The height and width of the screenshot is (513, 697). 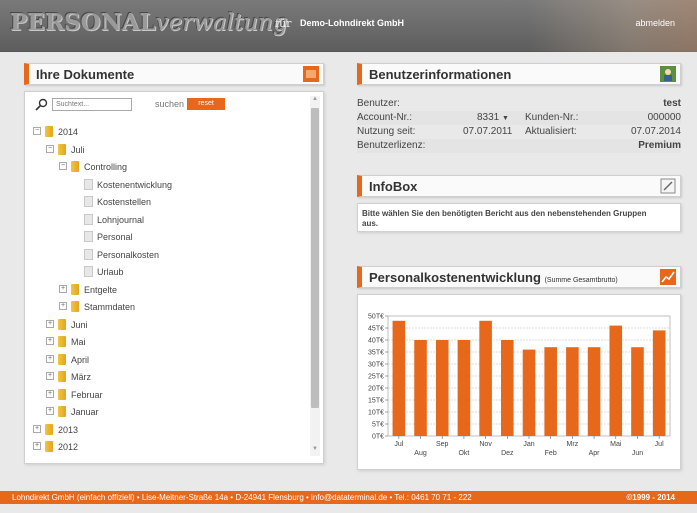 I want to click on x-tick-label: Sep, so click(x=442, y=444).